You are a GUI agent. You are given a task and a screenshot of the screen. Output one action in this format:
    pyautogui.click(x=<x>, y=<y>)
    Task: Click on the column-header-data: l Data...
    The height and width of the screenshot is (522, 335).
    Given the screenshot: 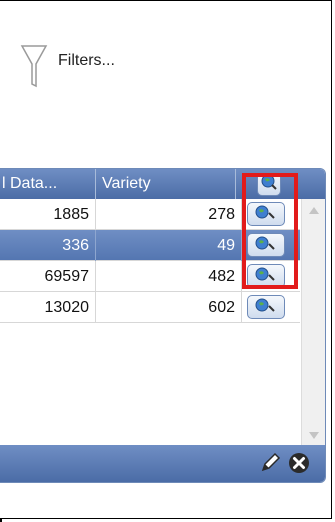 What is the action you would take?
    pyautogui.click(x=48, y=184)
    